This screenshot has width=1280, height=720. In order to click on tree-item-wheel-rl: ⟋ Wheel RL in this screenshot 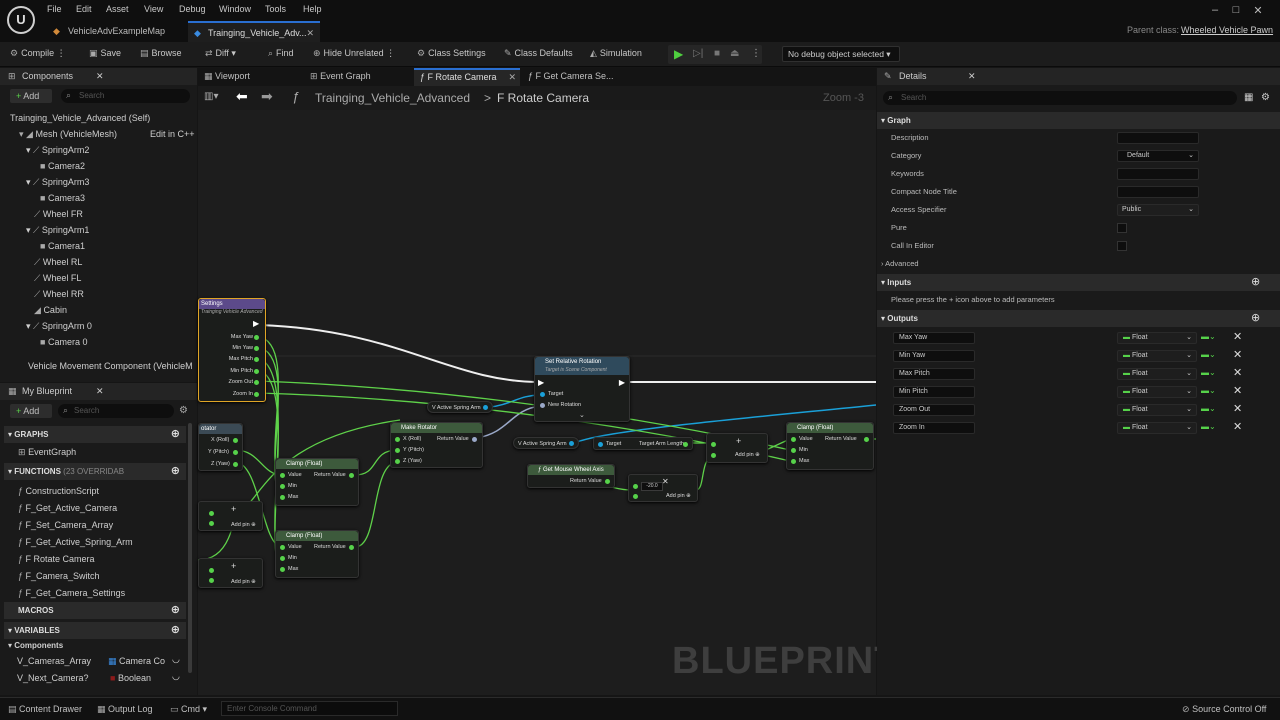, I will do `click(58, 262)`.